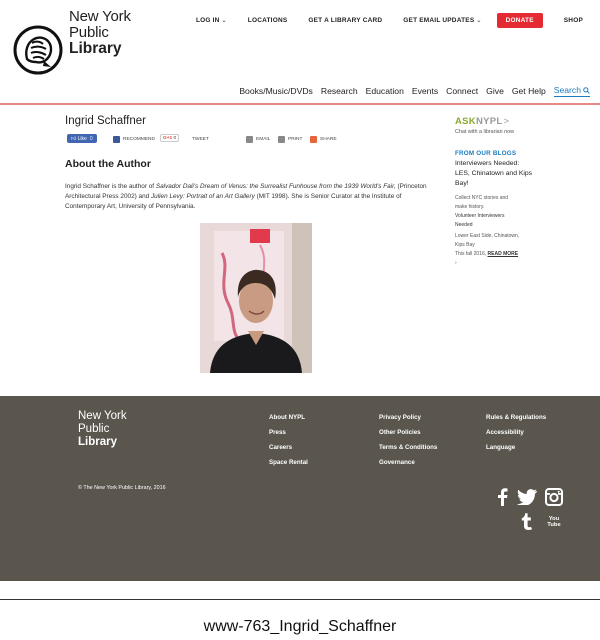 Image resolution: width=600 pixels, height=640 pixels. Describe the element at coordinates (516, 451) in the screenshot. I see `footer-link-language: Language` at that location.